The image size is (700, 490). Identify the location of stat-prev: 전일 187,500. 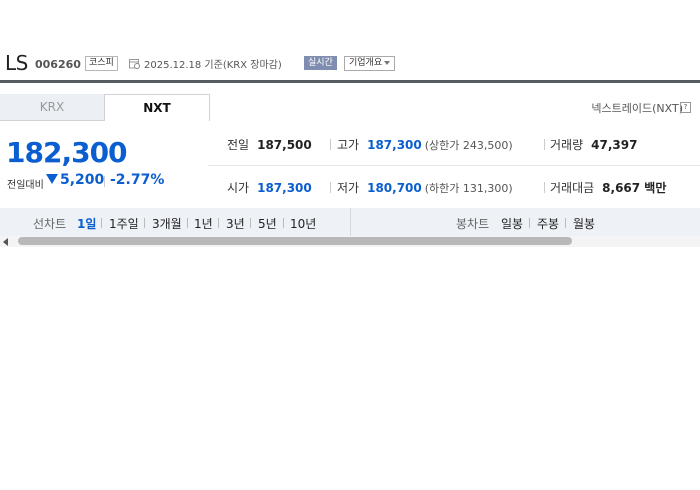
(269, 145).